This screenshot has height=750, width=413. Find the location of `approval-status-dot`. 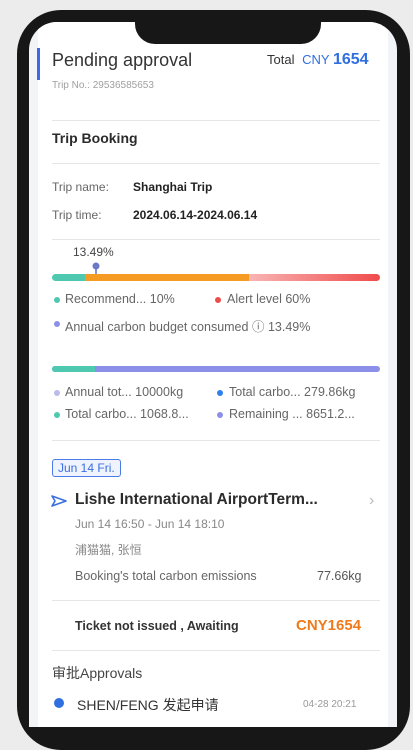

approval-status-dot is located at coordinates (59, 703).